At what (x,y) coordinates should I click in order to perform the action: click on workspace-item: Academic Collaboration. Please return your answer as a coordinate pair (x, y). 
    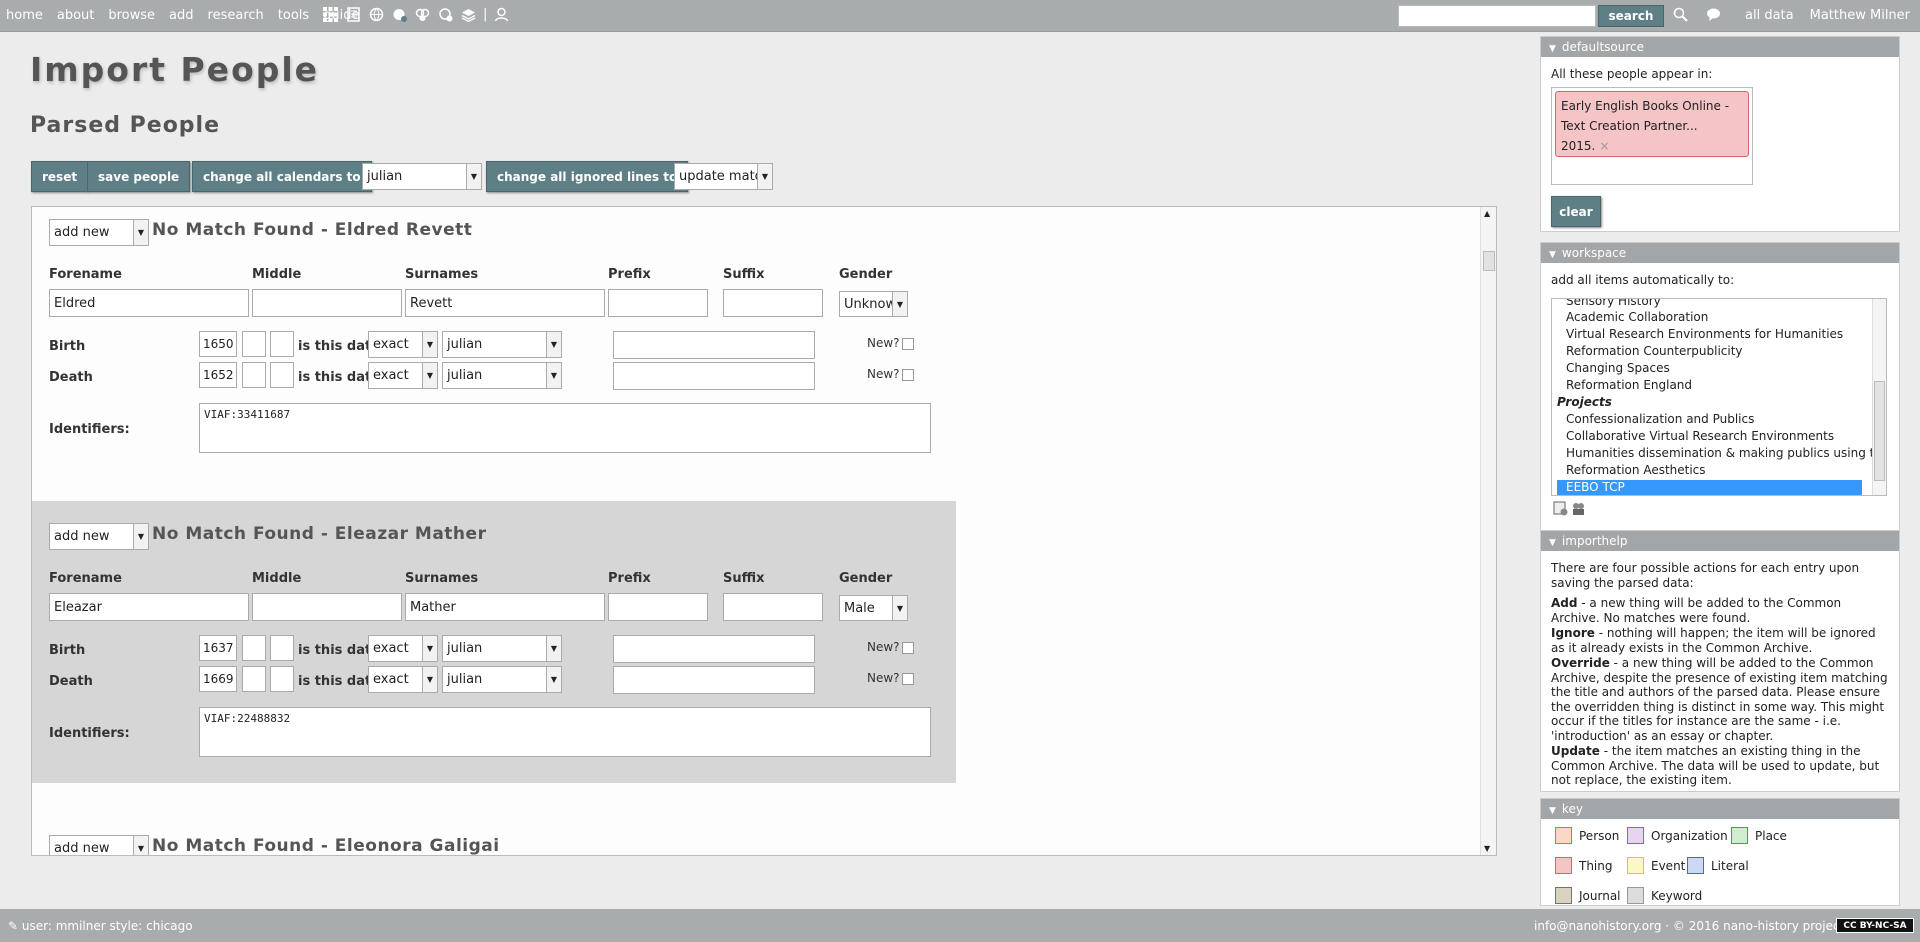
    Looking at the image, I should click on (1637, 317).